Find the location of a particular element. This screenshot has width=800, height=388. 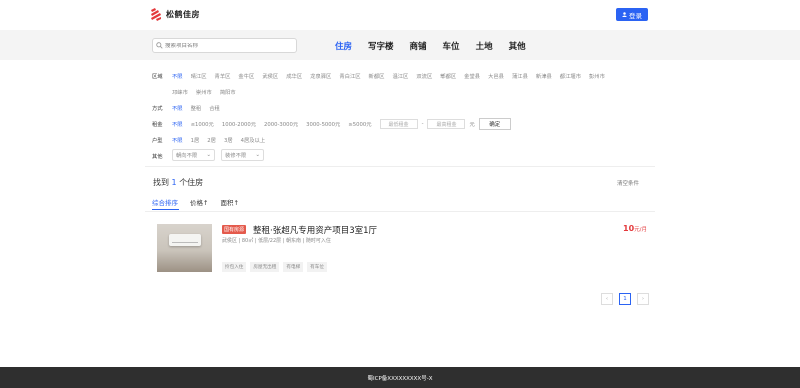

district-option: 成华区 is located at coordinates (294, 76).